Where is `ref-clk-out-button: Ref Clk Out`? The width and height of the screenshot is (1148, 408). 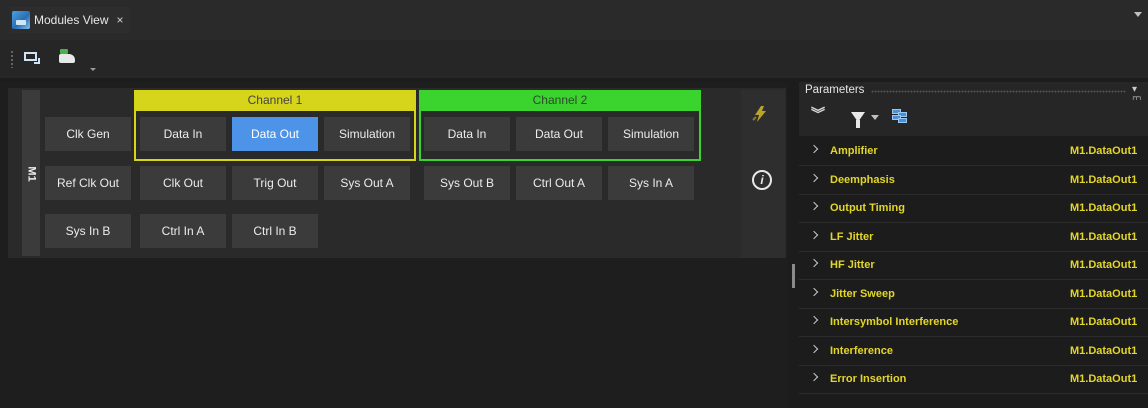 ref-clk-out-button: Ref Clk Out is located at coordinates (88, 183).